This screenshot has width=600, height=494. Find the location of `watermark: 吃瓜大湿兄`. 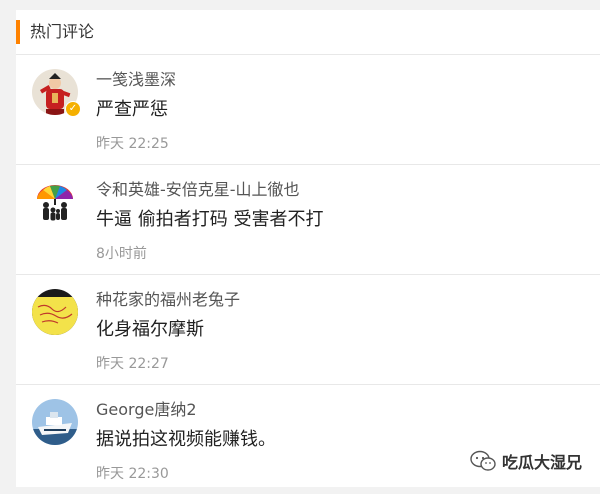

watermark: 吃瓜大湿兄 is located at coordinates (526, 461).